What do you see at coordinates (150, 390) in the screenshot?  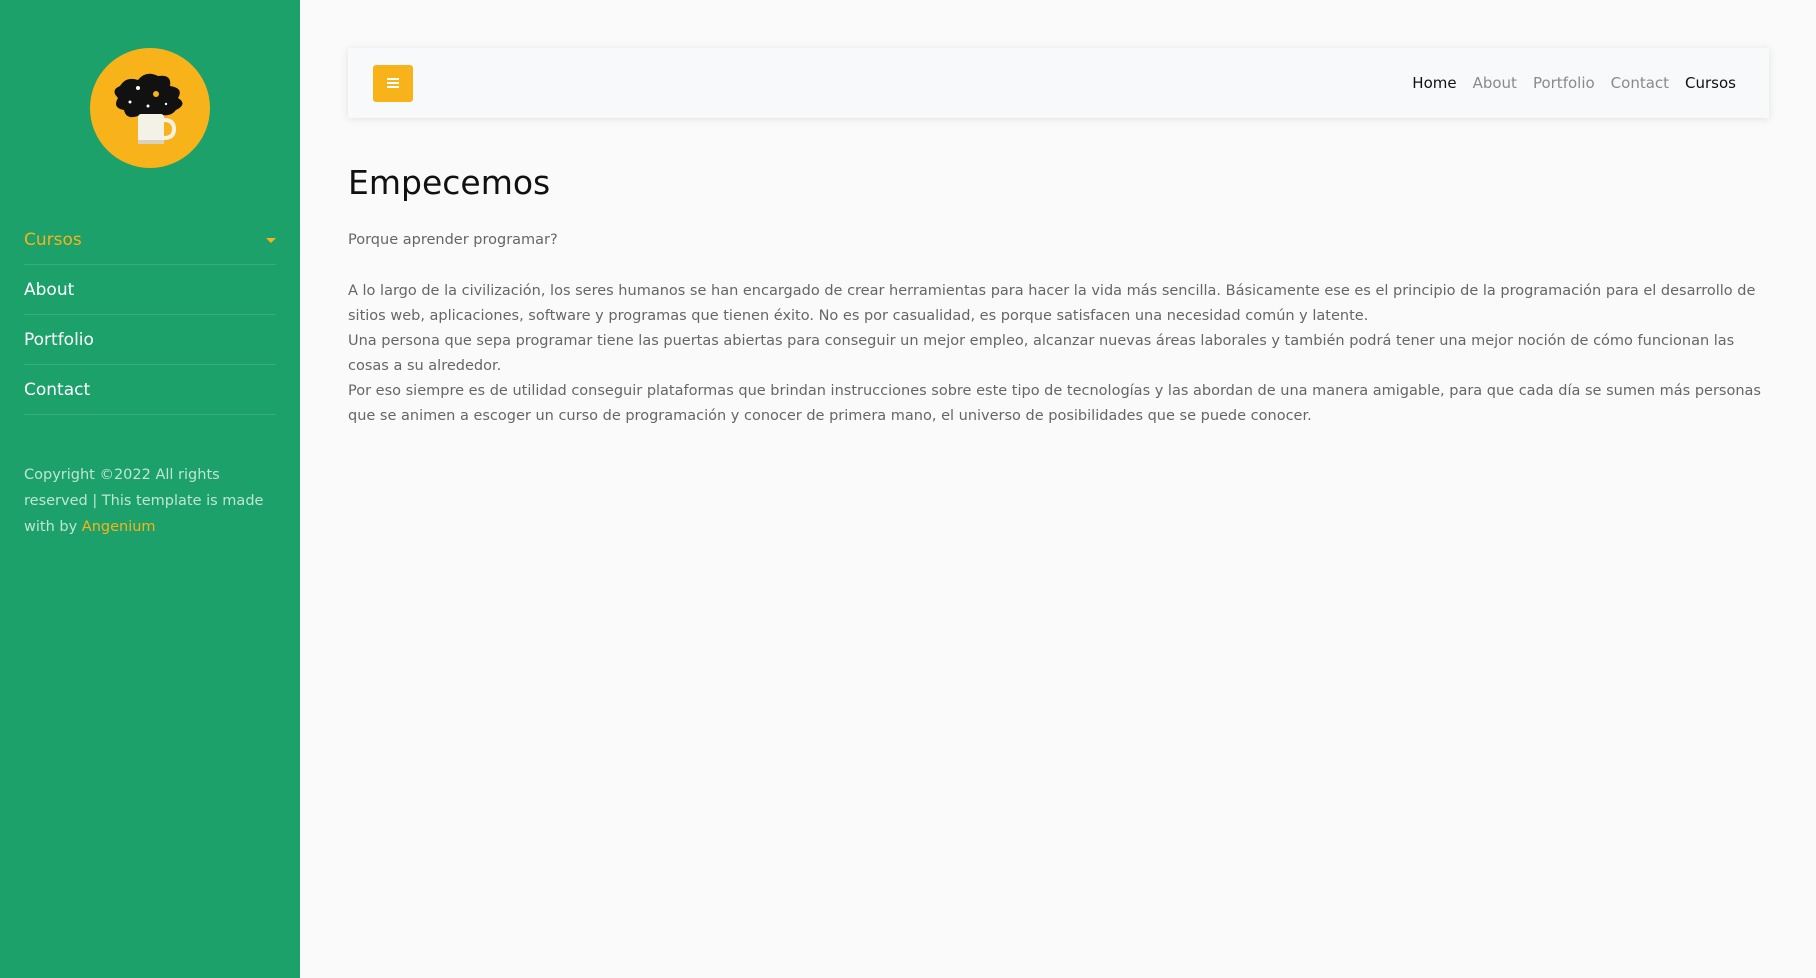 I see `sidebar-item-contact: Contact` at bounding box center [150, 390].